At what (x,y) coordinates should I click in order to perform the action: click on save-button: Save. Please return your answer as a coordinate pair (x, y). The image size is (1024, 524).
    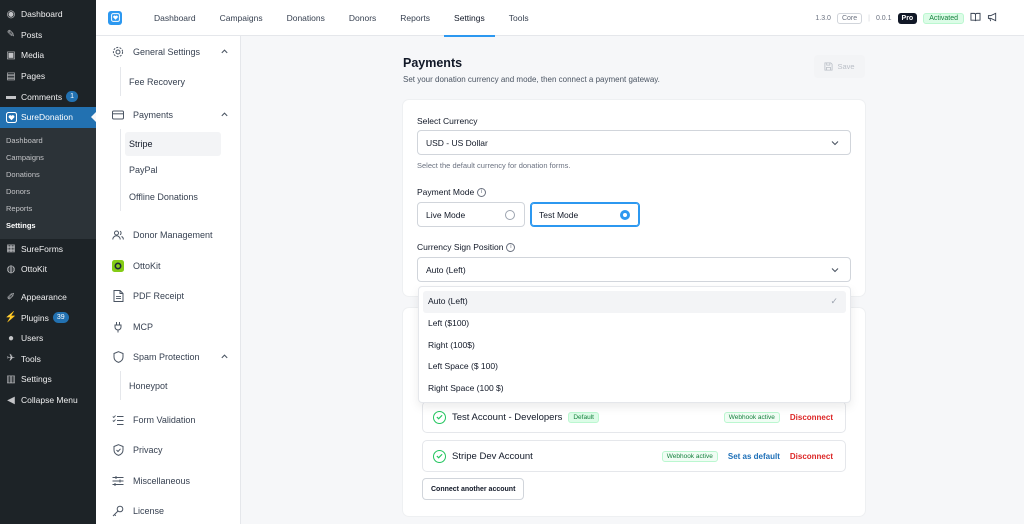
    Looking at the image, I should click on (839, 66).